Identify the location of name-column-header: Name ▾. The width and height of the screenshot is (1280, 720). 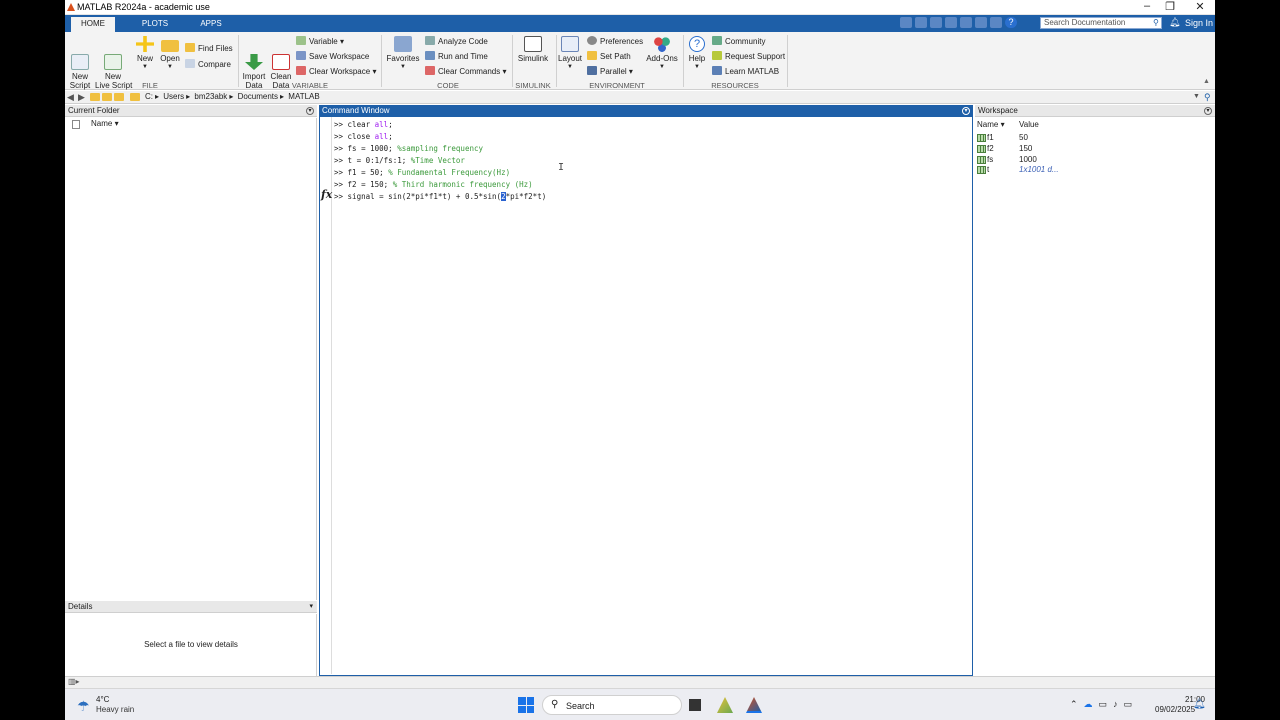
(105, 123).